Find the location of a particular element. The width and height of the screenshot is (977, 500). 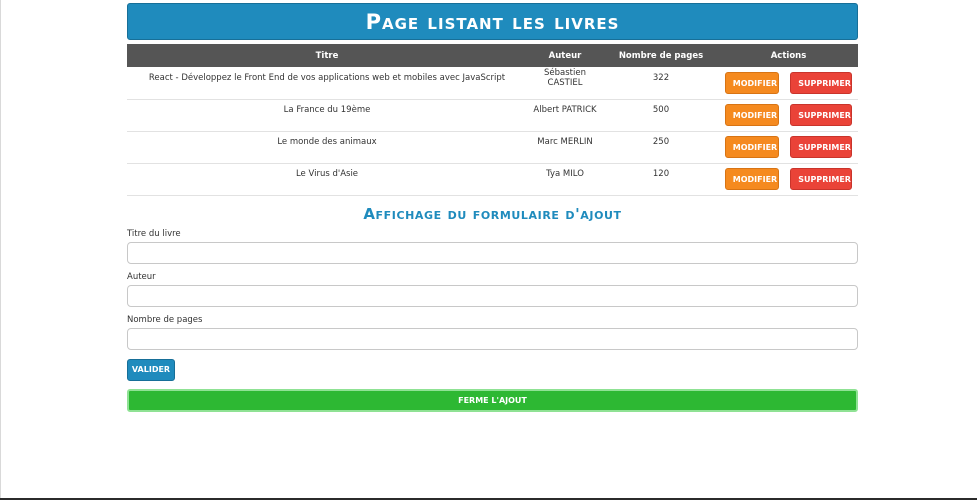

page-header: Page listant les livres is located at coordinates (492, 21).